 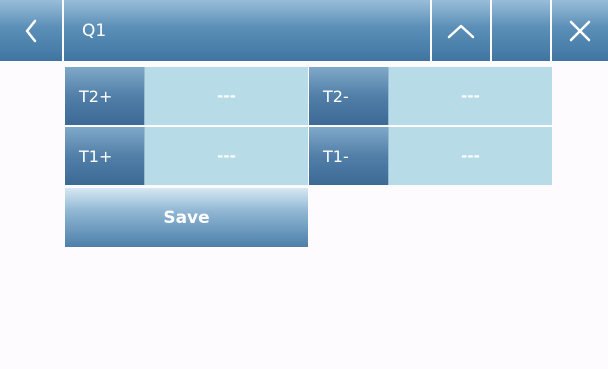 I want to click on save-button: Save, so click(x=186, y=217).